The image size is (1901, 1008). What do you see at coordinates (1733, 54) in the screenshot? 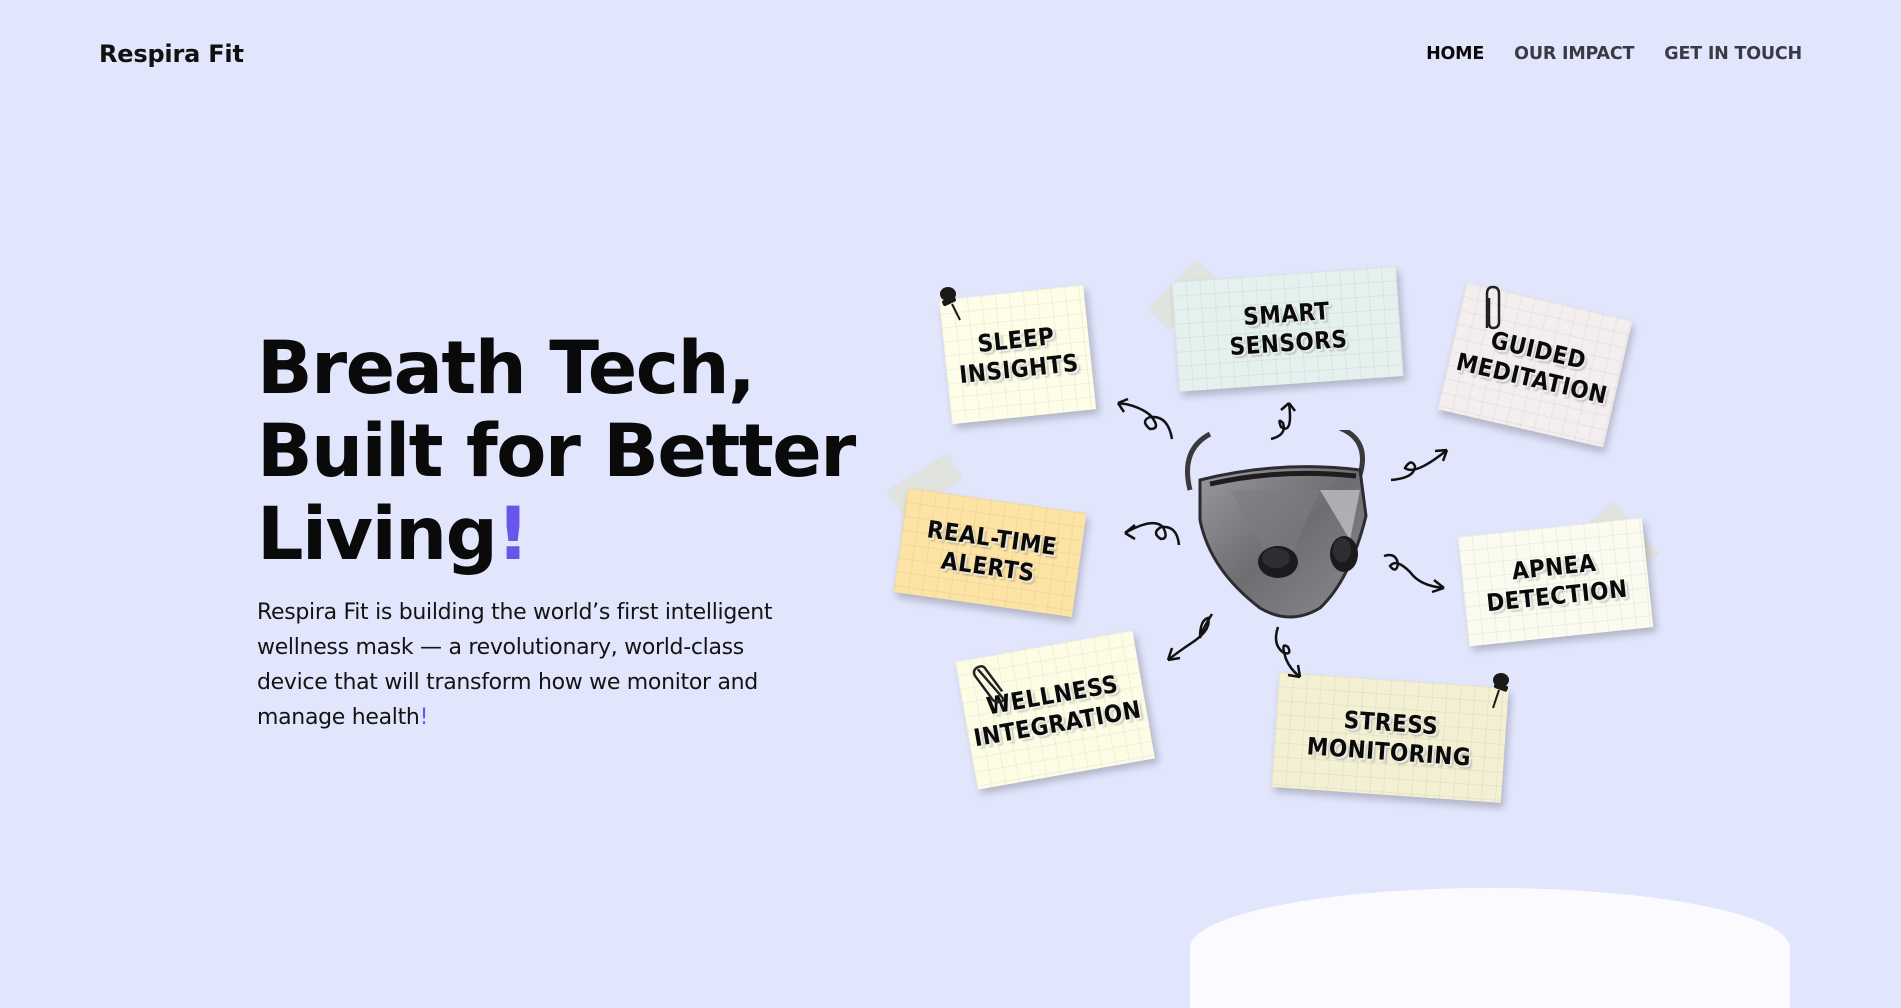
I see `nav-contact-link: GET IN TOUCH` at bounding box center [1733, 54].